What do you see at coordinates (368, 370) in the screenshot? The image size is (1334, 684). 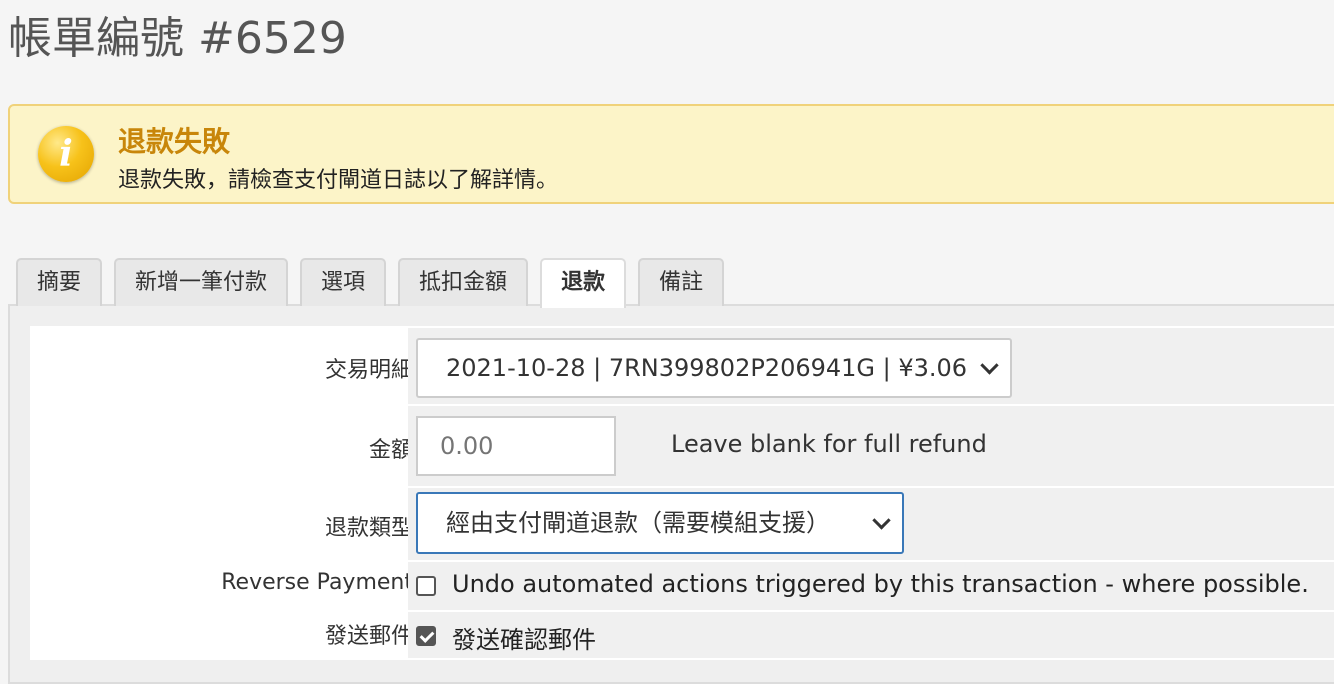 I see `transaction-label: 交易明細` at bounding box center [368, 370].